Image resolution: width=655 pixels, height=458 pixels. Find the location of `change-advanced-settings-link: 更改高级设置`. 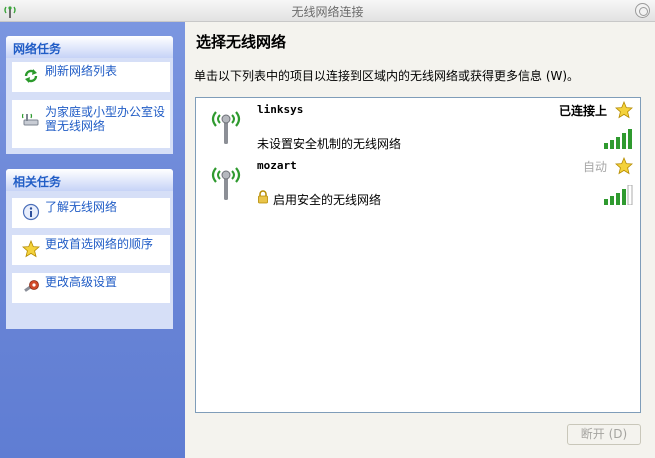

change-advanced-settings-link: 更改高级设置 is located at coordinates (91, 288).